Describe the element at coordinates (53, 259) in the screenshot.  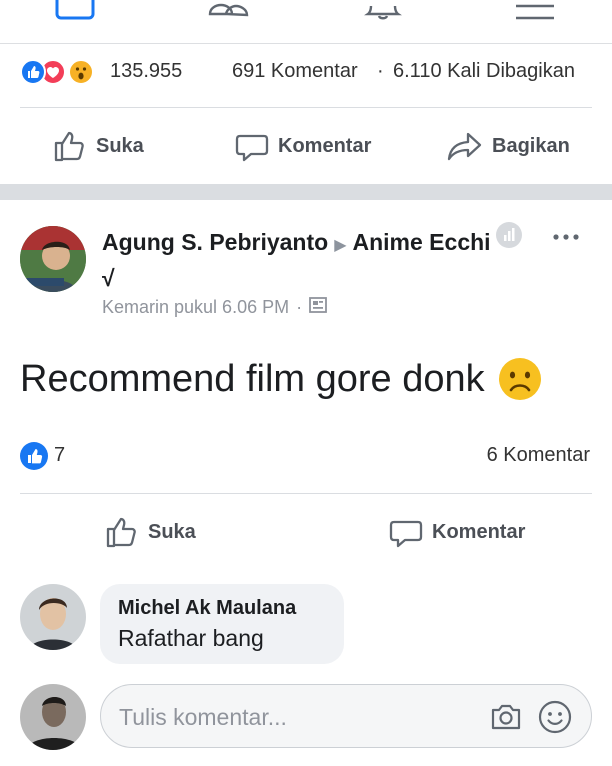
I see `author-avatar` at that location.